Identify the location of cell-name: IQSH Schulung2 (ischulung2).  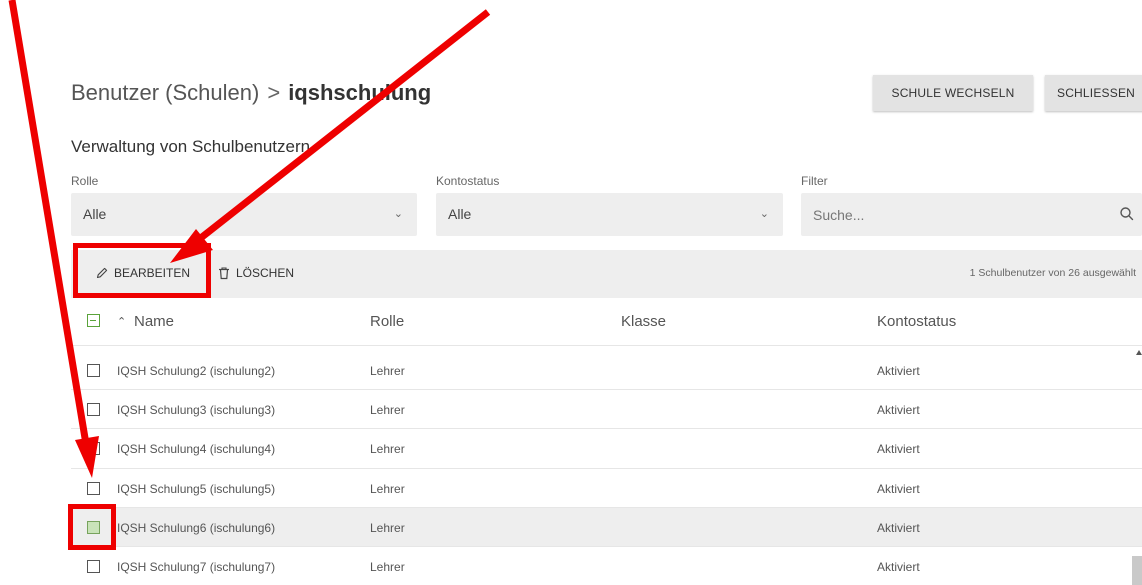
(196, 371).